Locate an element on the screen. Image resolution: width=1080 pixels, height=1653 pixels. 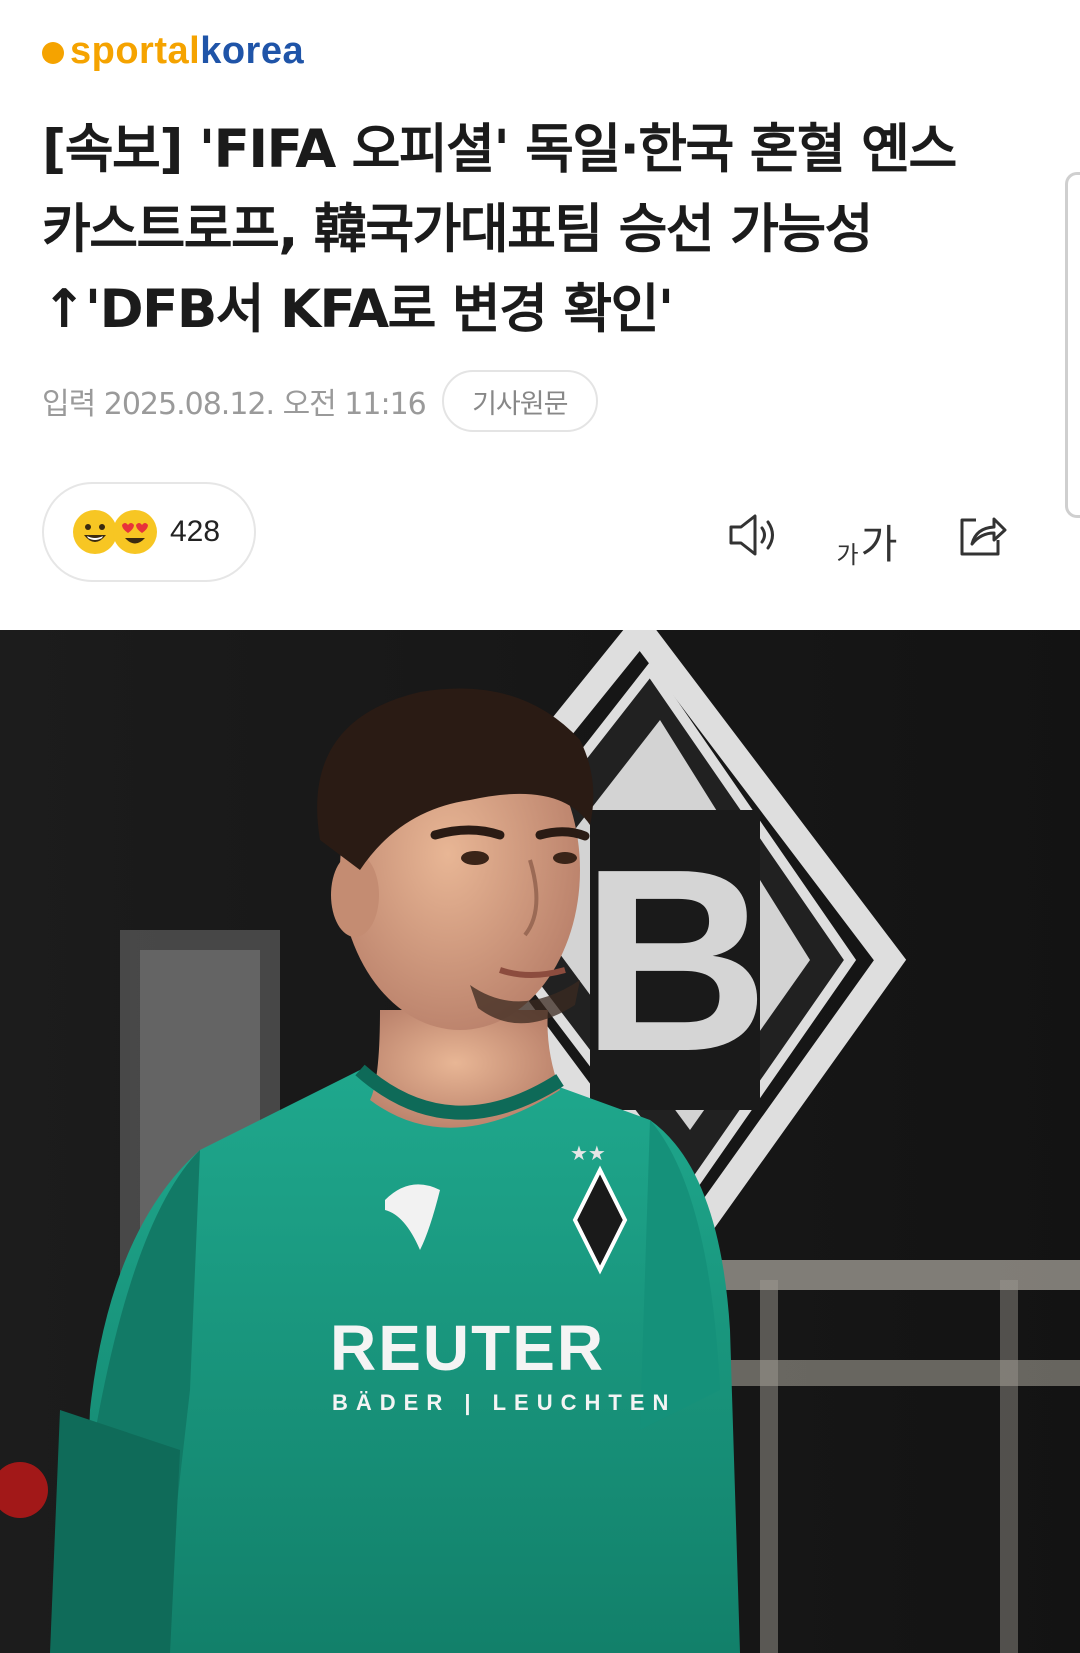
text-to-speech-button is located at coordinates (753, 535).